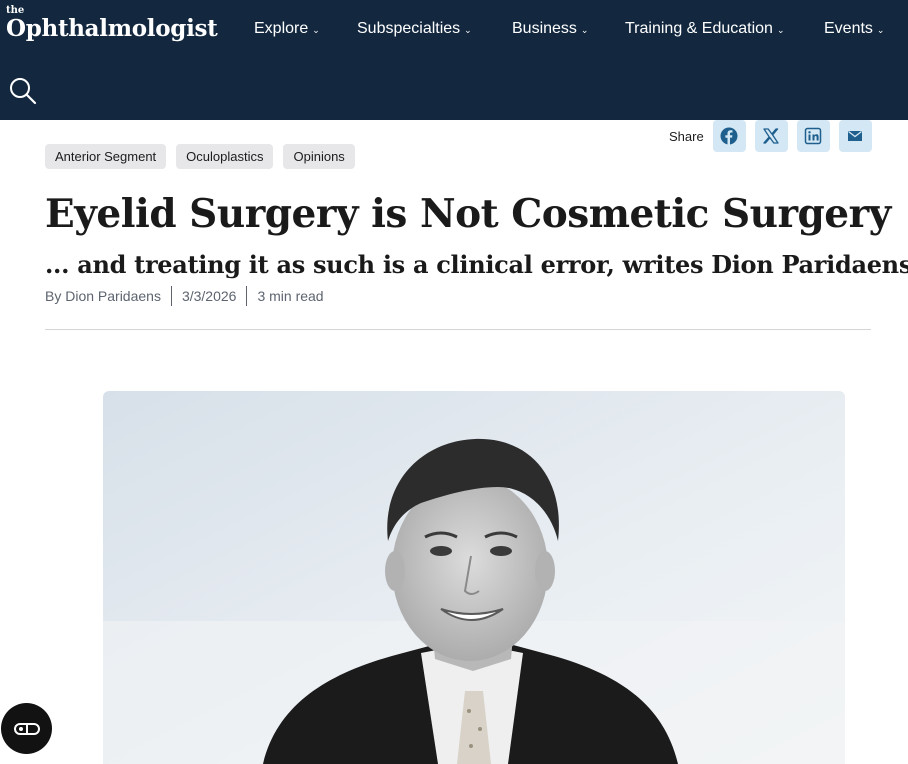  What do you see at coordinates (468, 214) in the screenshot?
I see `article-title: Eyelid Surgery is Not Cosmetic Surgery` at bounding box center [468, 214].